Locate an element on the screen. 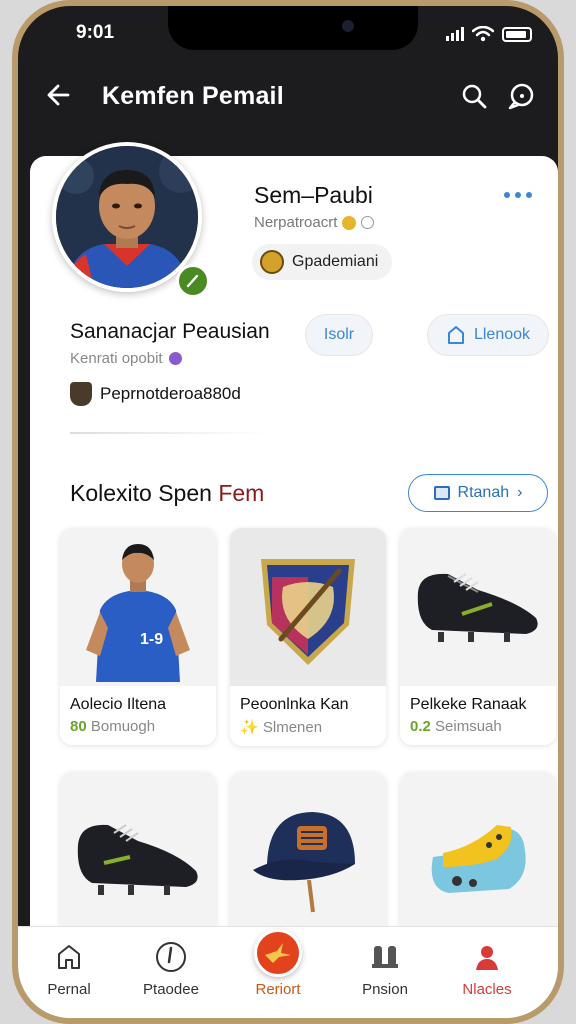 This screenshot has height=1024, width=576. info-icon is located at coordinates (368, 222).